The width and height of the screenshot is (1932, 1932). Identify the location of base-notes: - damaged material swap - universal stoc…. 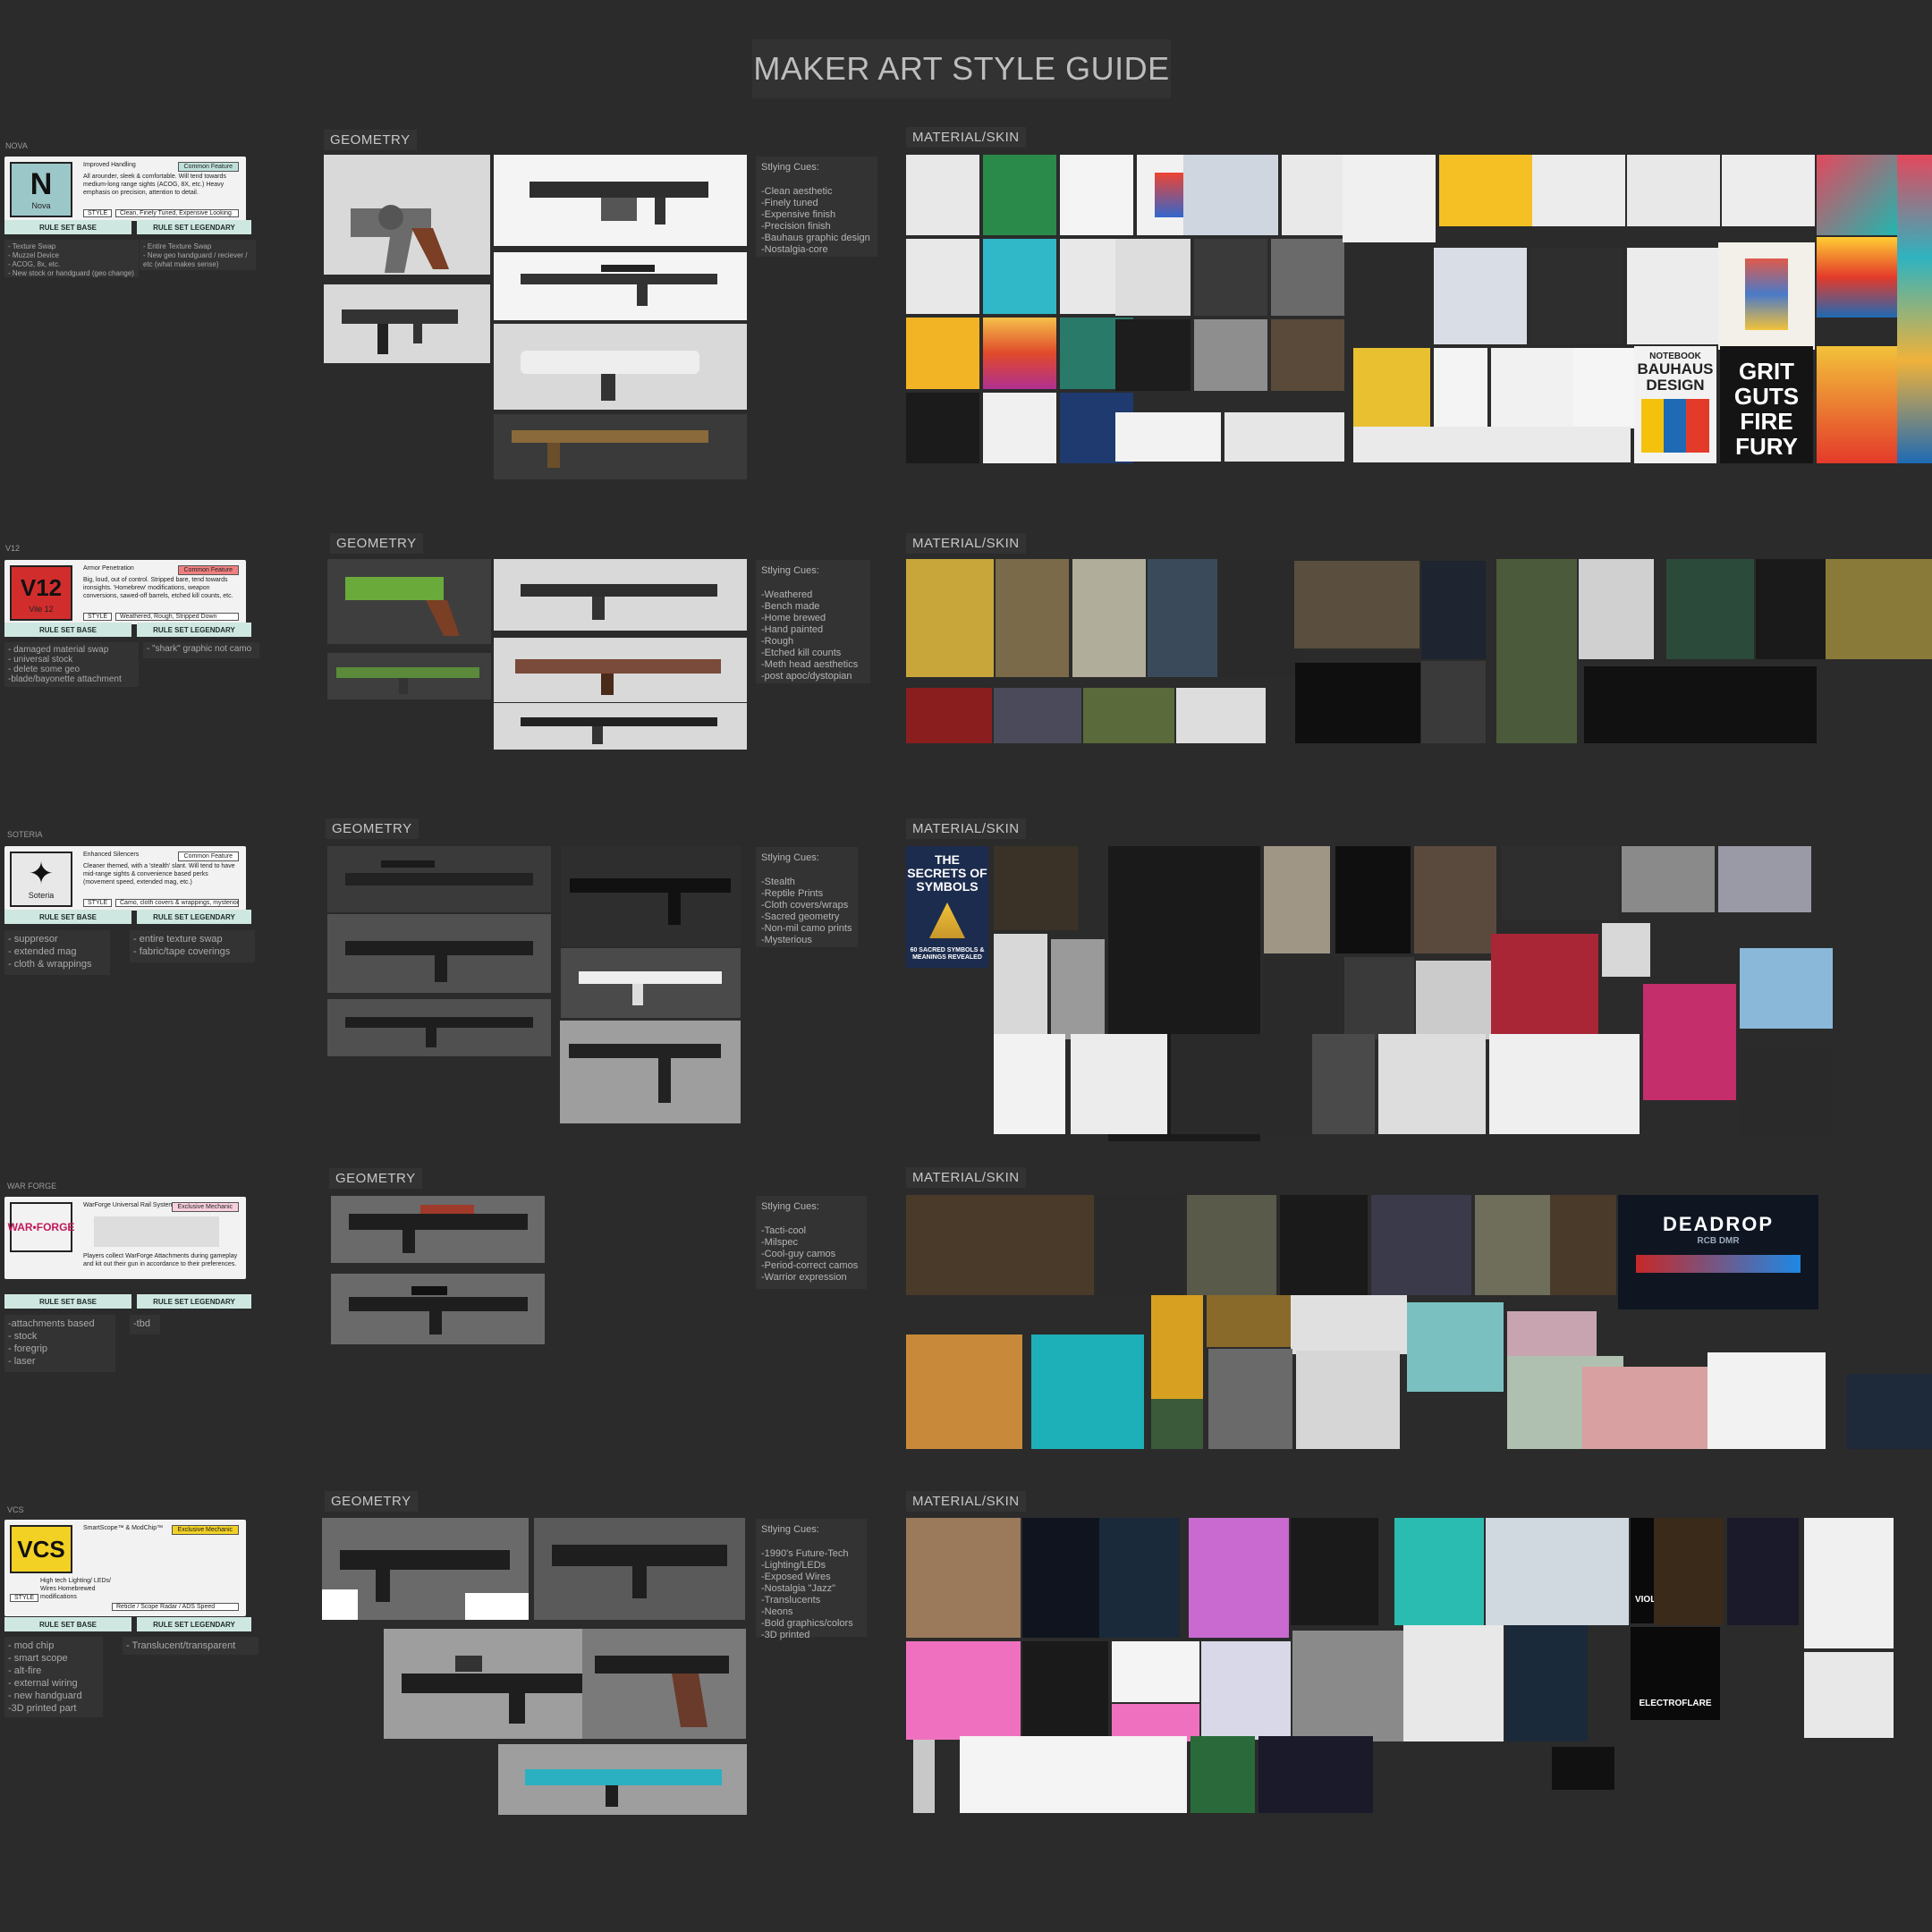
(71, 664).